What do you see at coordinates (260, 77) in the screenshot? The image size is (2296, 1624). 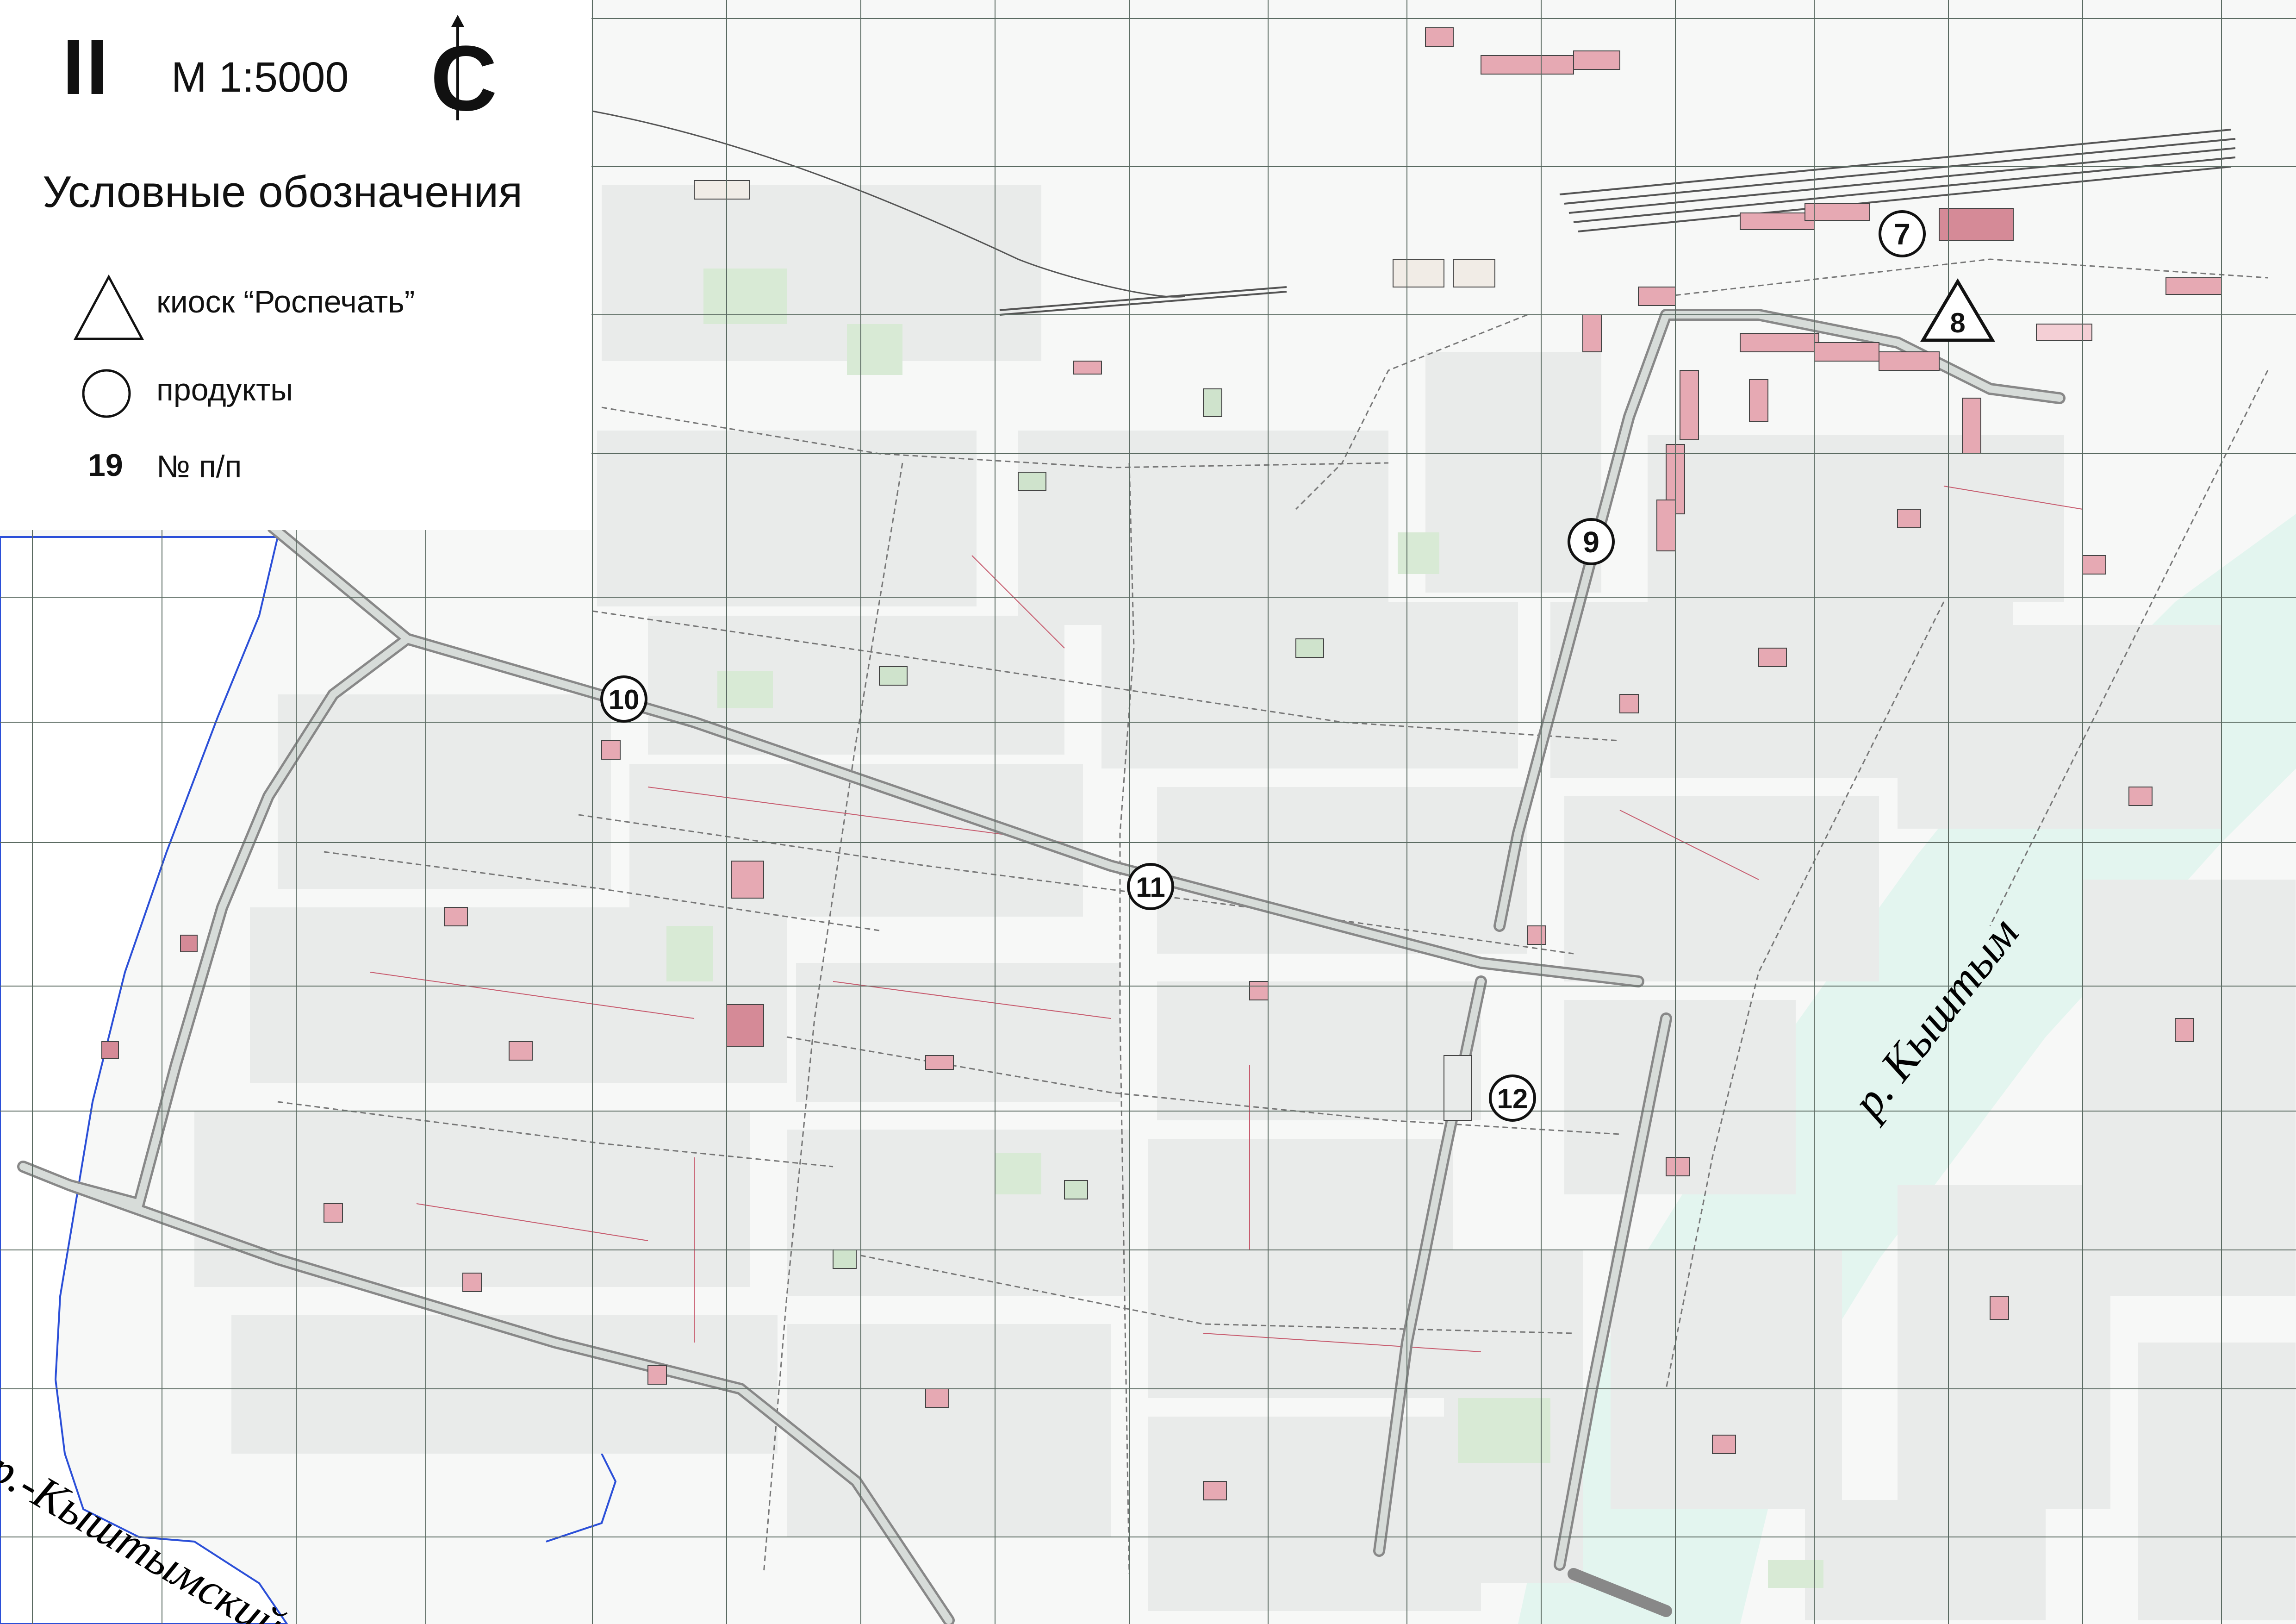 I see `map-scale: М 1:5000` at bounding box center [260, 77].